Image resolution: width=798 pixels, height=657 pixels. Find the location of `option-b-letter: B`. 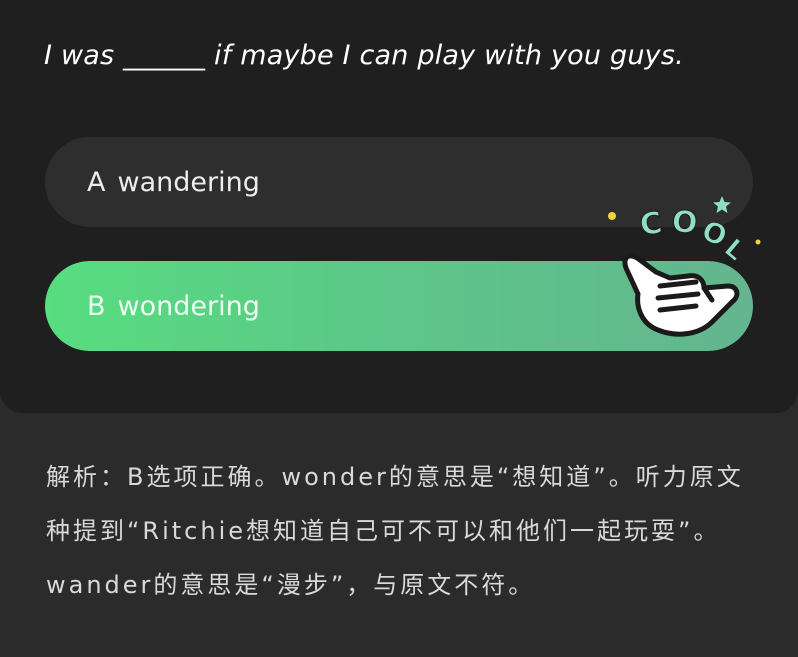

option-b-letter: B is located at coordinates (96, 306).